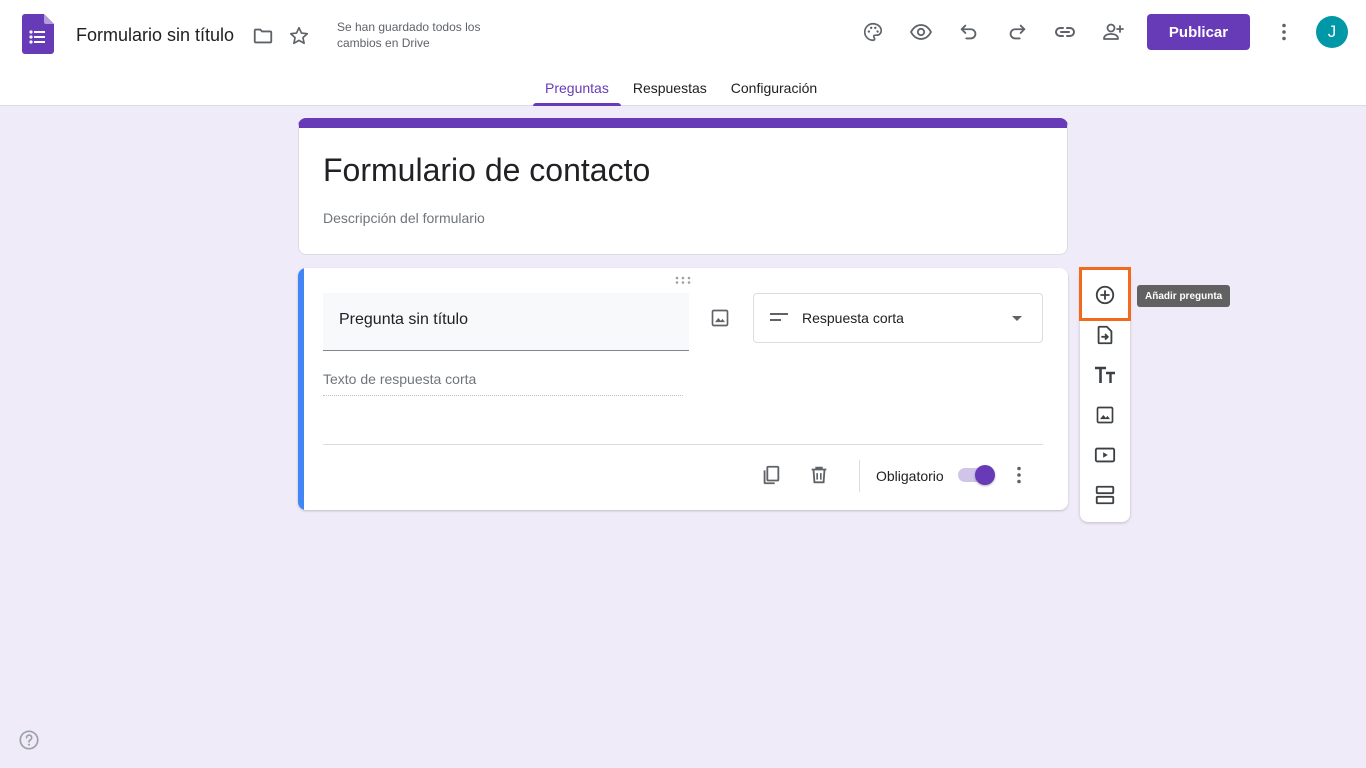 The height and width of the screenshot is (768, 1366). I want to click on folder-icon, so click(263, 36).